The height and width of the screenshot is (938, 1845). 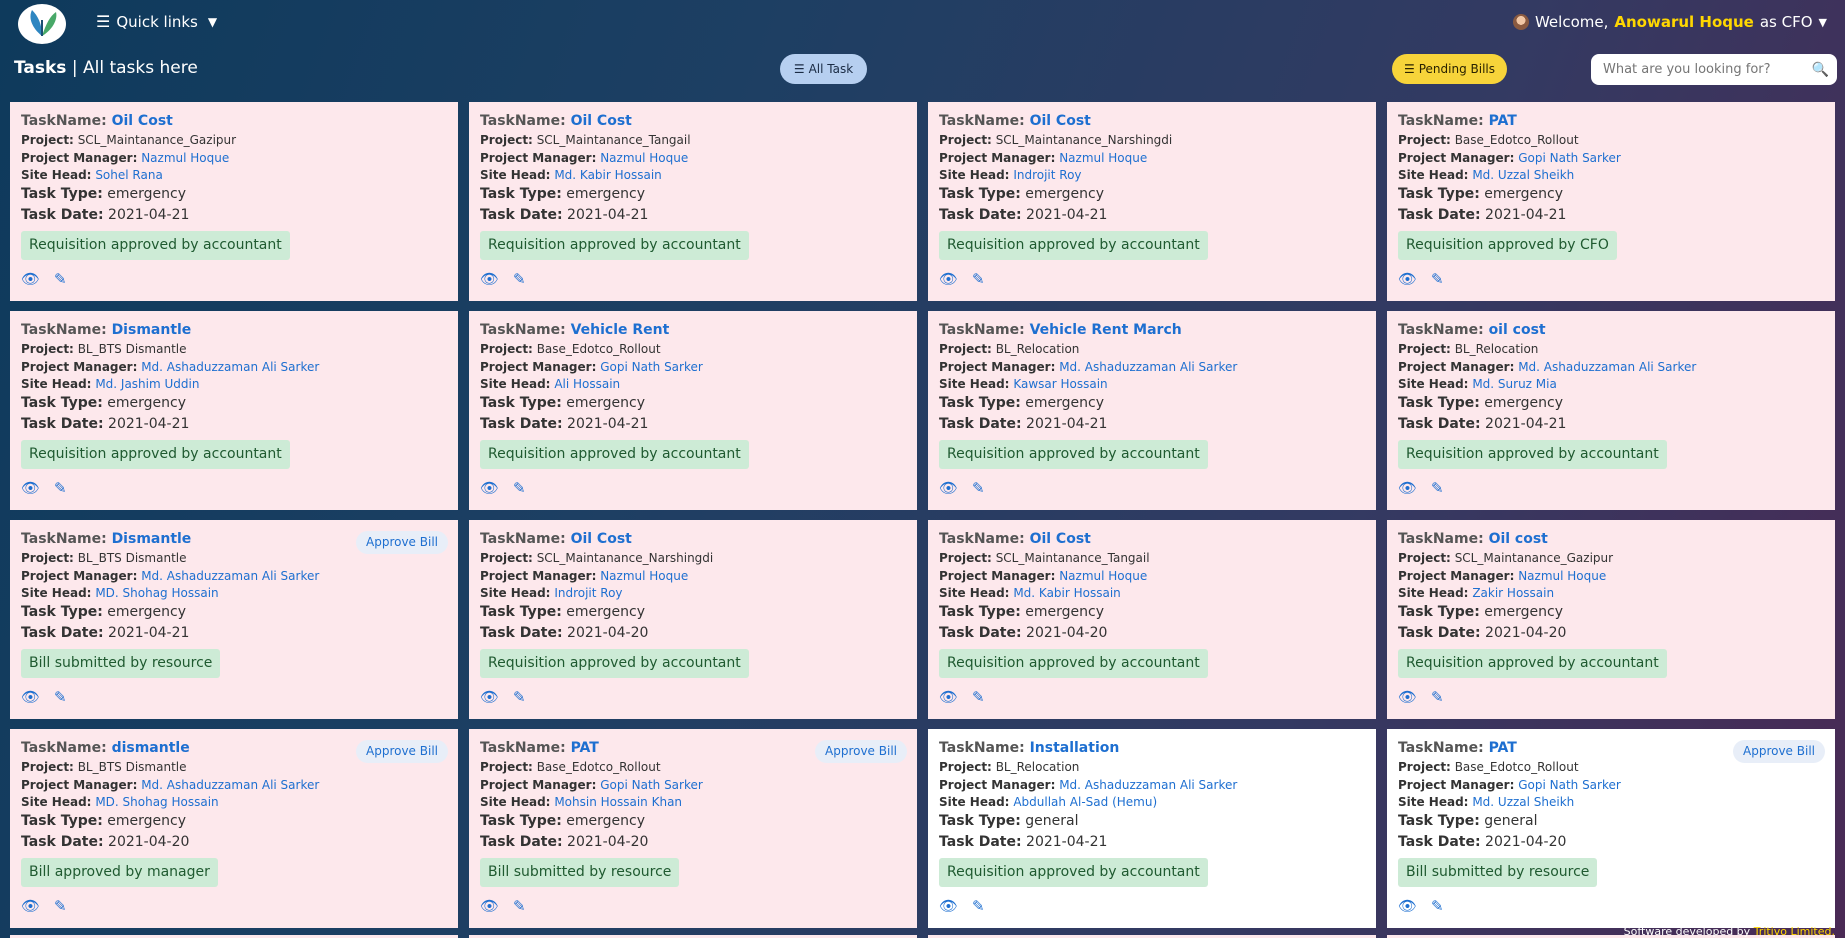 What do you see at coordinates (1514, 384) in the screenshot?
I see `site-head-link: Md. Suruz Mia` at bounding box center [1514, 384].